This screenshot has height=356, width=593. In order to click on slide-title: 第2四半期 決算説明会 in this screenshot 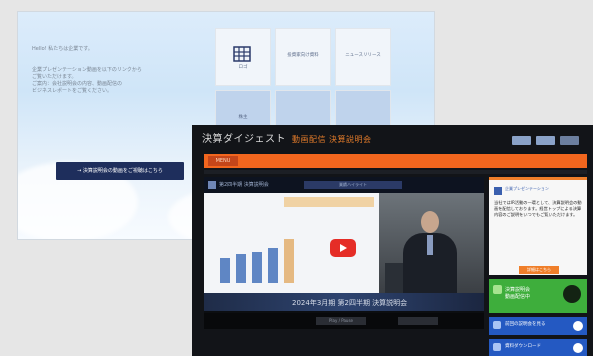, I will do `click(244, 185)`.